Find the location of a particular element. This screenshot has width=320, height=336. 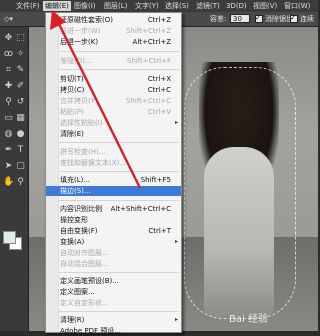

menu-item-fill: 填充(L)... Shift+F5 is located at coordinates (113, 180).